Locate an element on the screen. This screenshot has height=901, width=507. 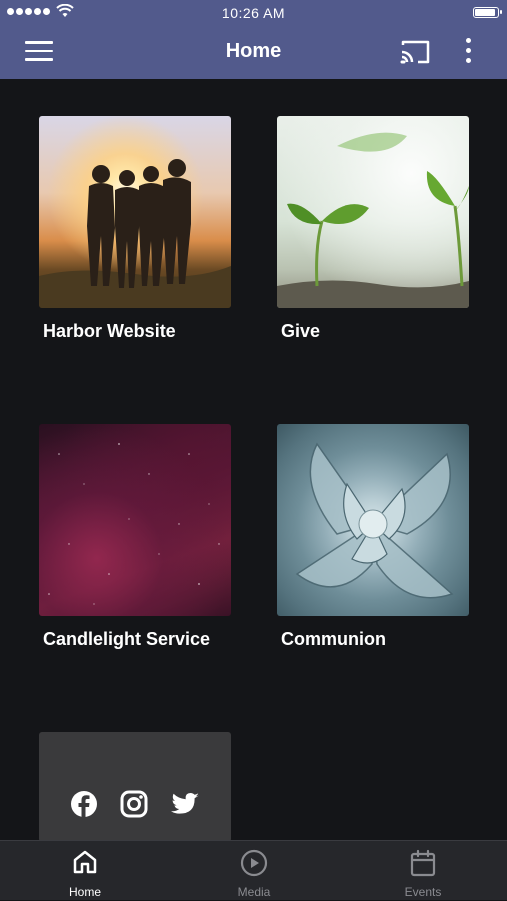
tab-label: Home is located at coordinates (84, 892).